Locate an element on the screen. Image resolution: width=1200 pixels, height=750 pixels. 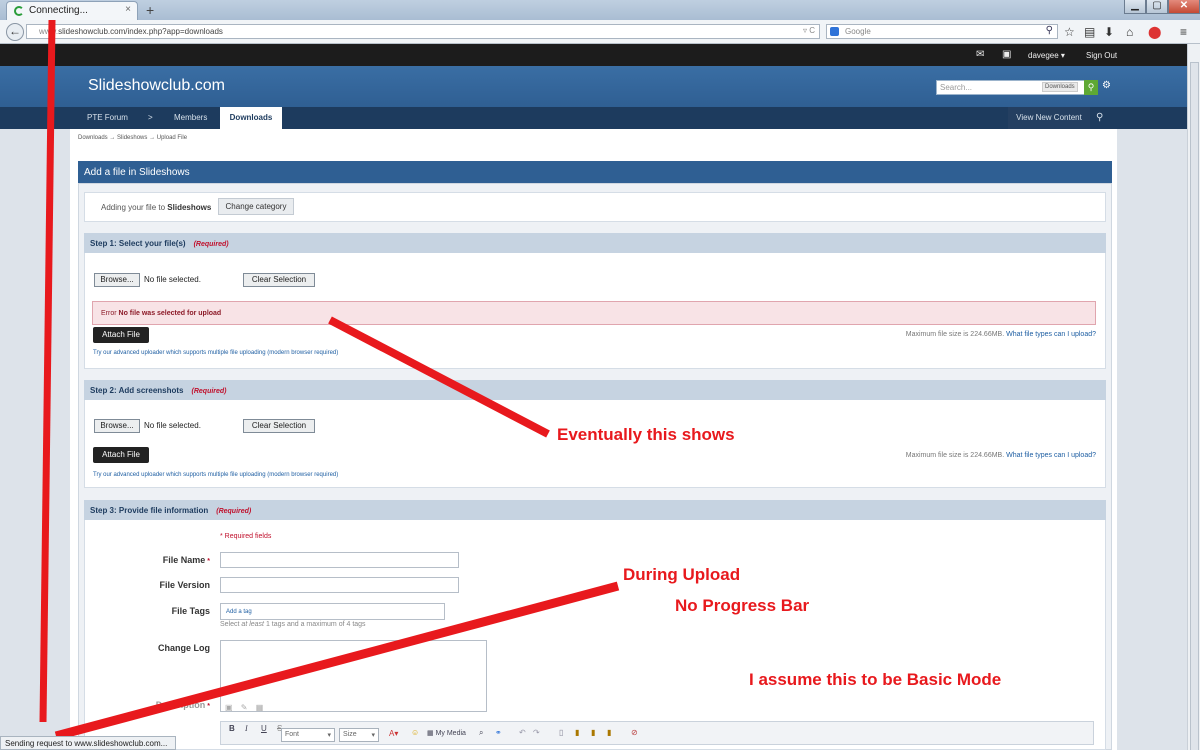
paste-word-icon: ▮ is located at coordinates (609, 732).